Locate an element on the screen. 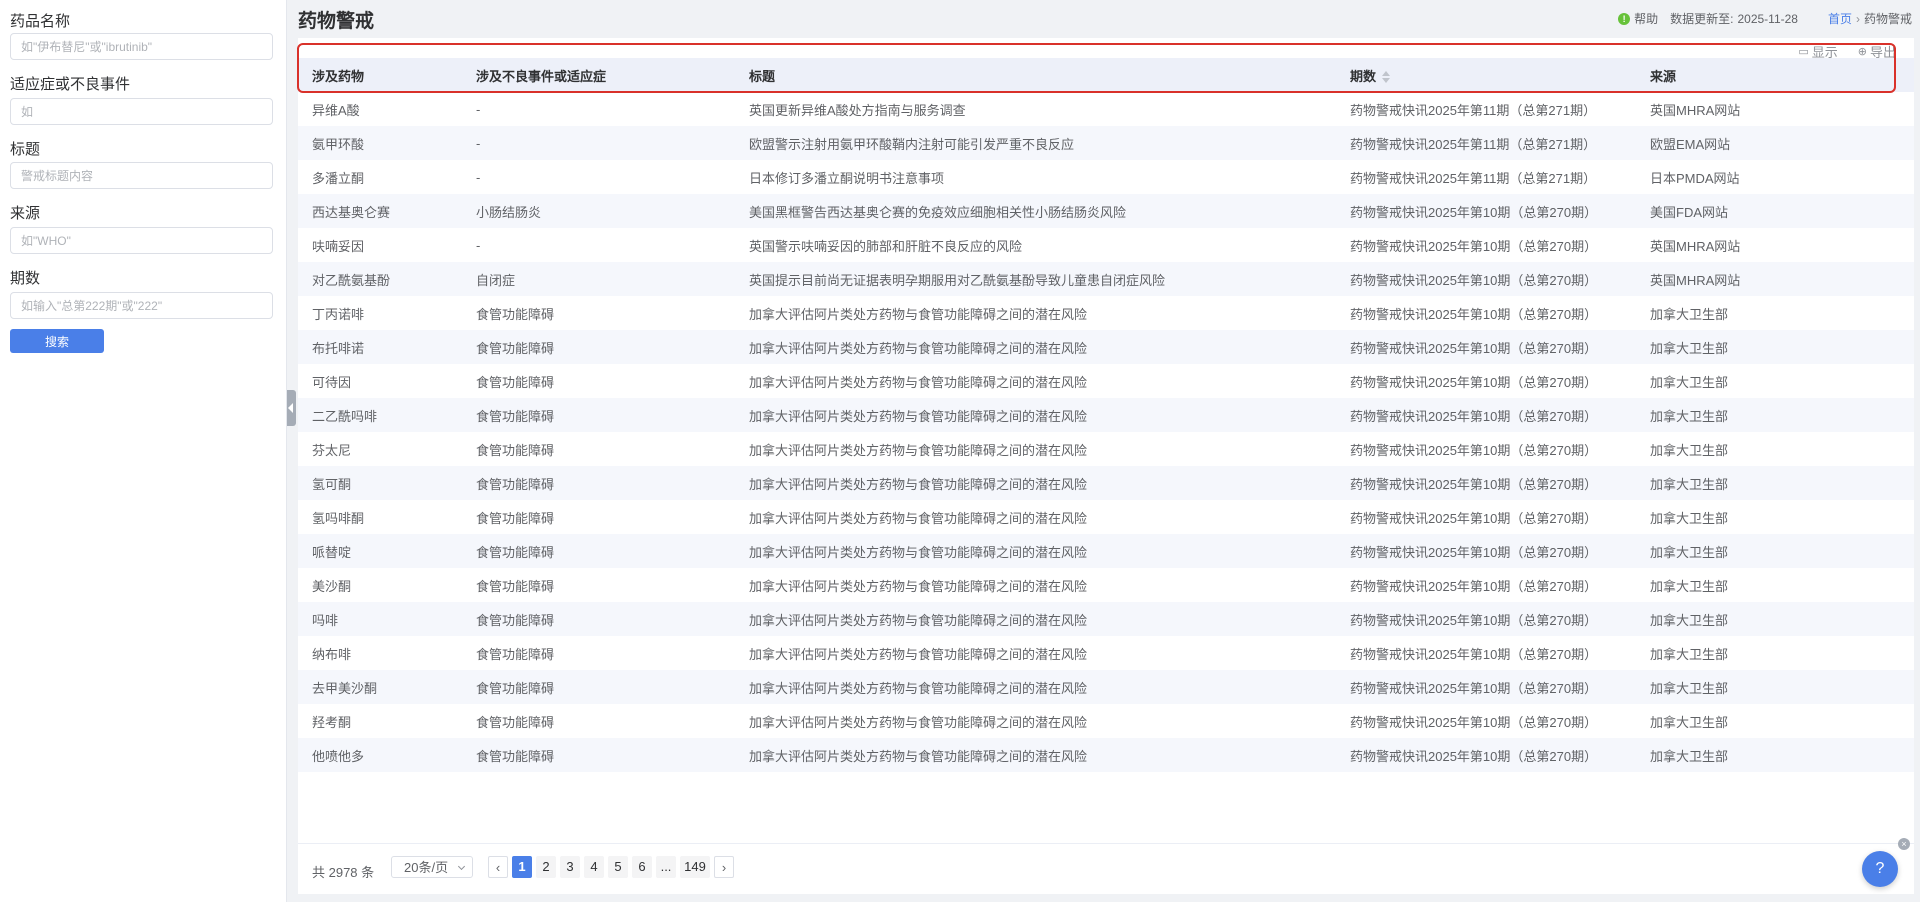 The image size is (1920, 902). page-size-select: 20条/页 is located at coordinates (432, 867).